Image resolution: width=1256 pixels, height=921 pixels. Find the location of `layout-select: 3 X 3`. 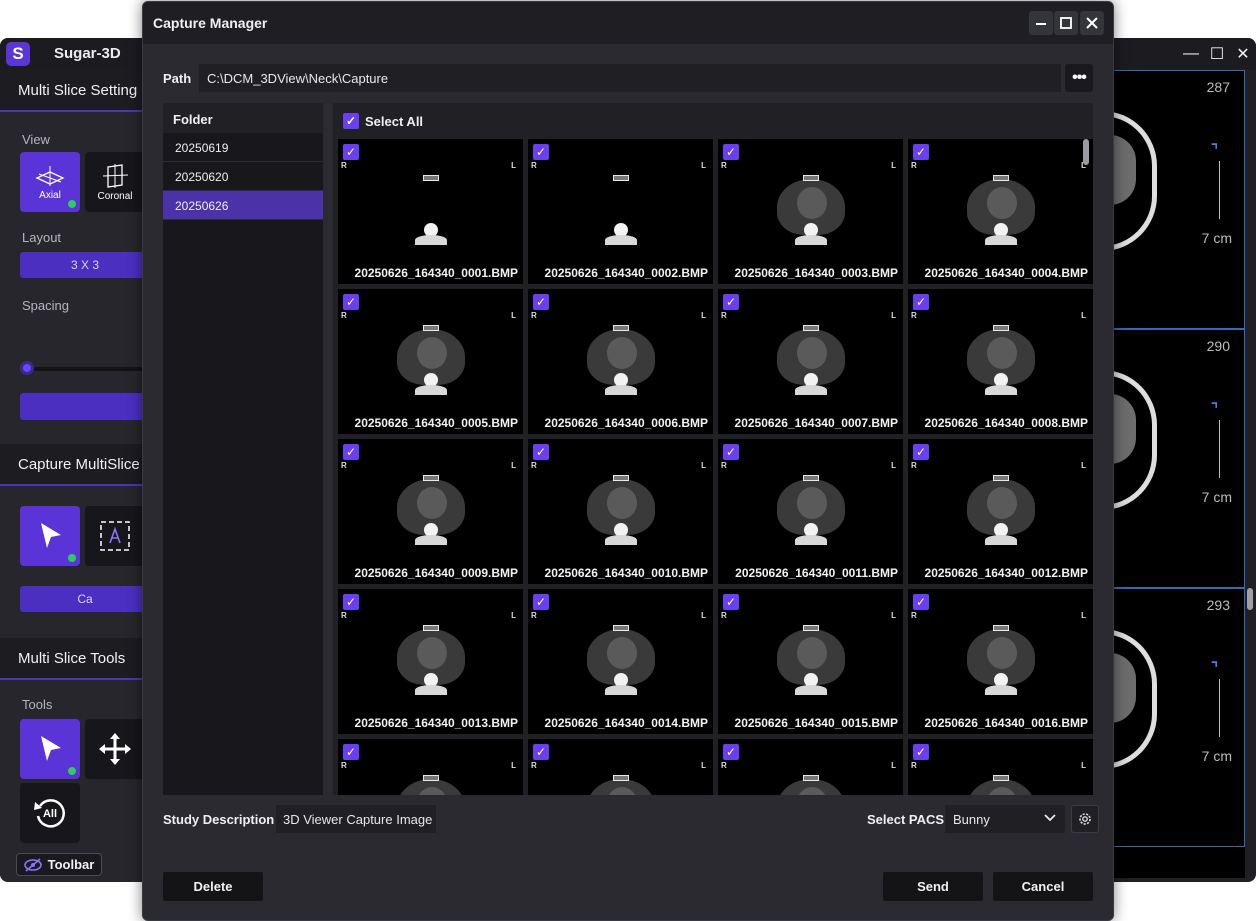

layout-select: 3 X 3 is located at coordinates (85, 265).